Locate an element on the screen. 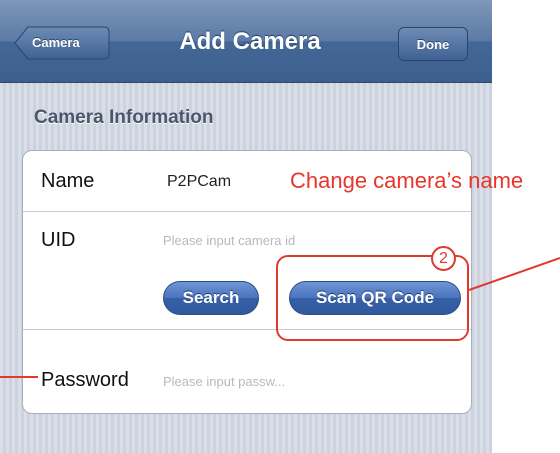 The image size is (560, 453). search-button: Search is located at coordinates (211, 298).